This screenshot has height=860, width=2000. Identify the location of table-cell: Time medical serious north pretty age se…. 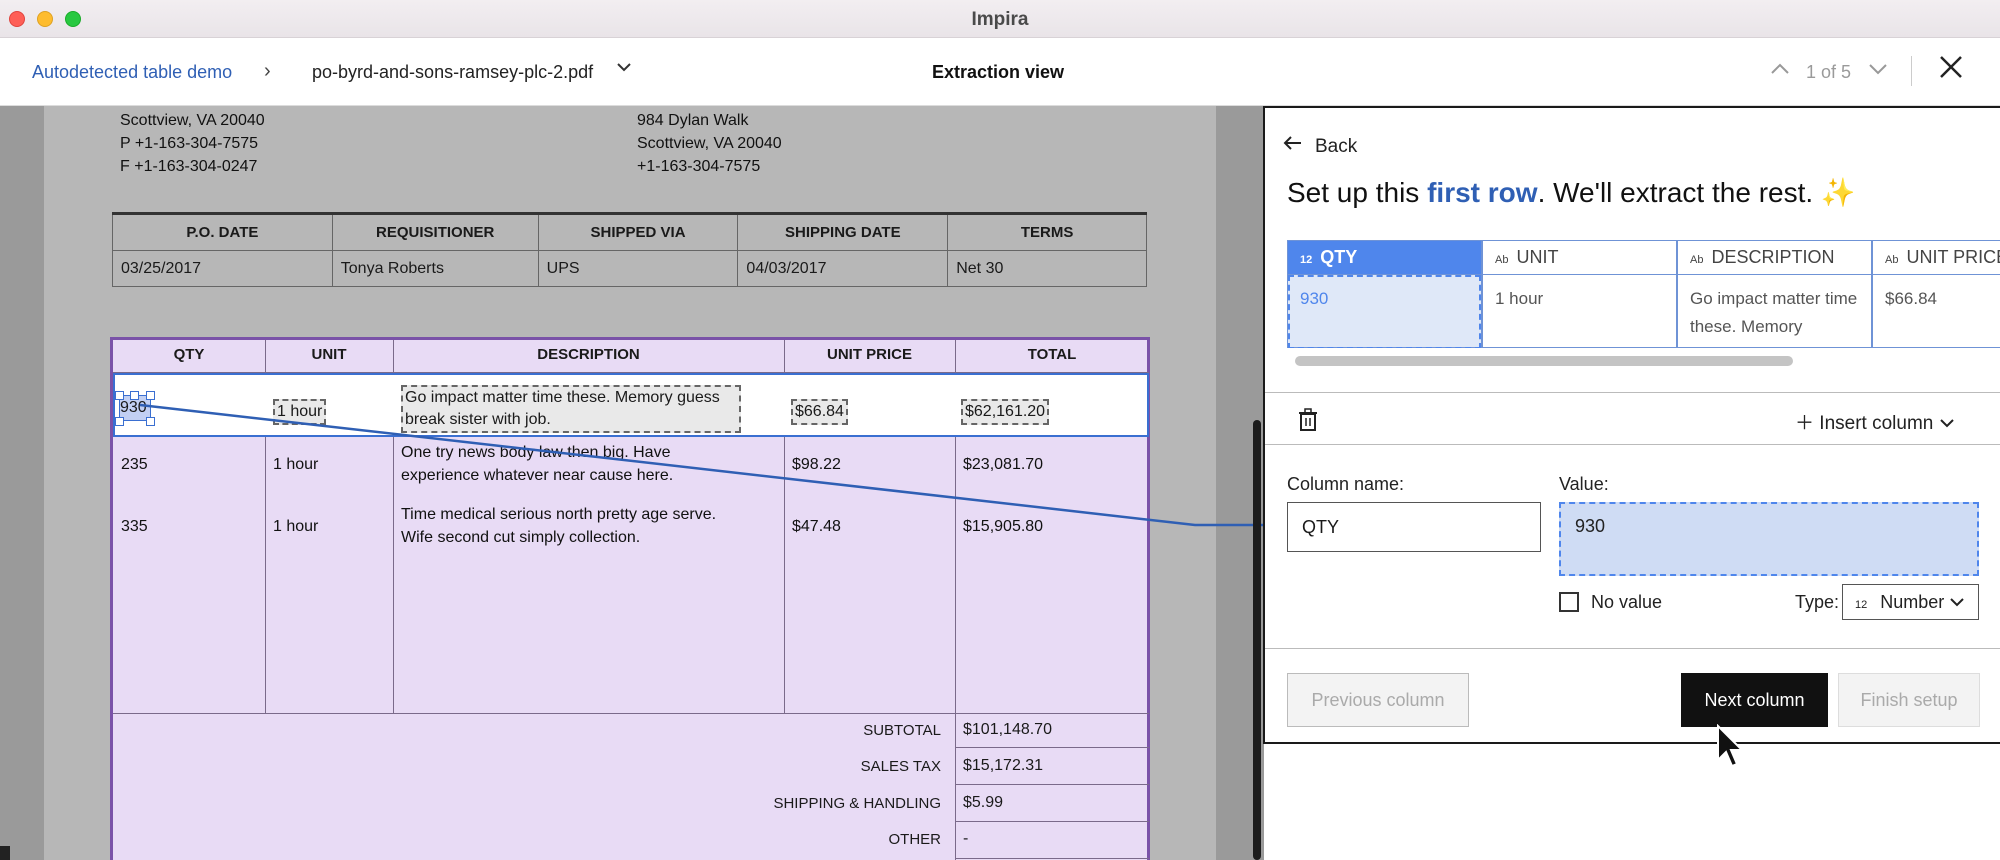
(559, 526).